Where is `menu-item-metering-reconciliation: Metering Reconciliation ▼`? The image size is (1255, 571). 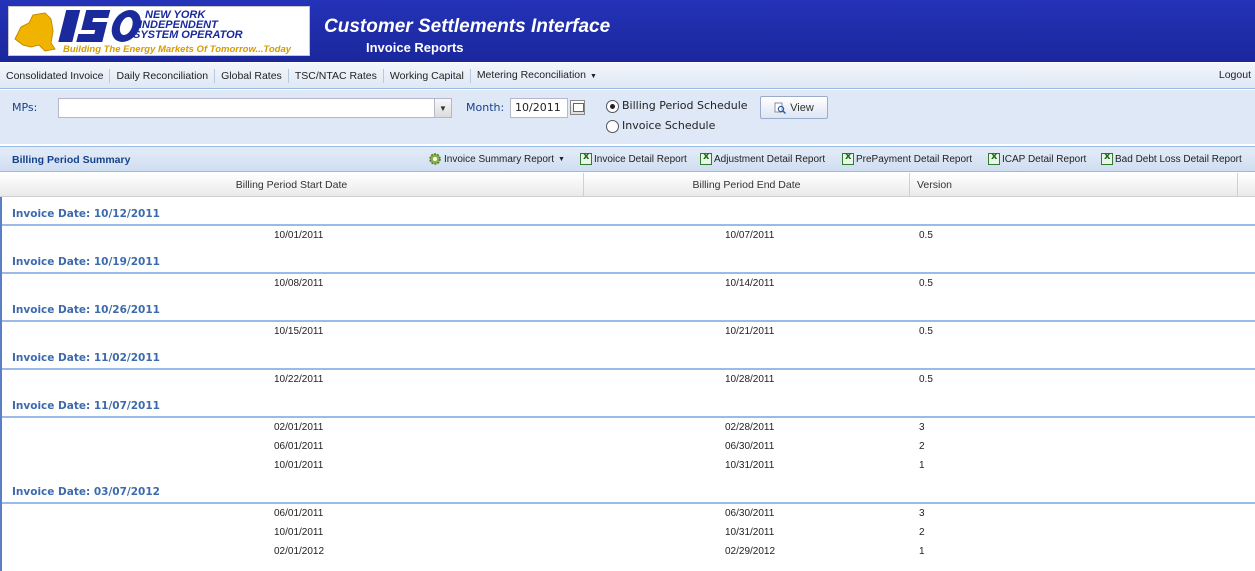
menu-item-metering-reconciliation: Metering Reconciliation ▼ is located at coordinates (537, 76).